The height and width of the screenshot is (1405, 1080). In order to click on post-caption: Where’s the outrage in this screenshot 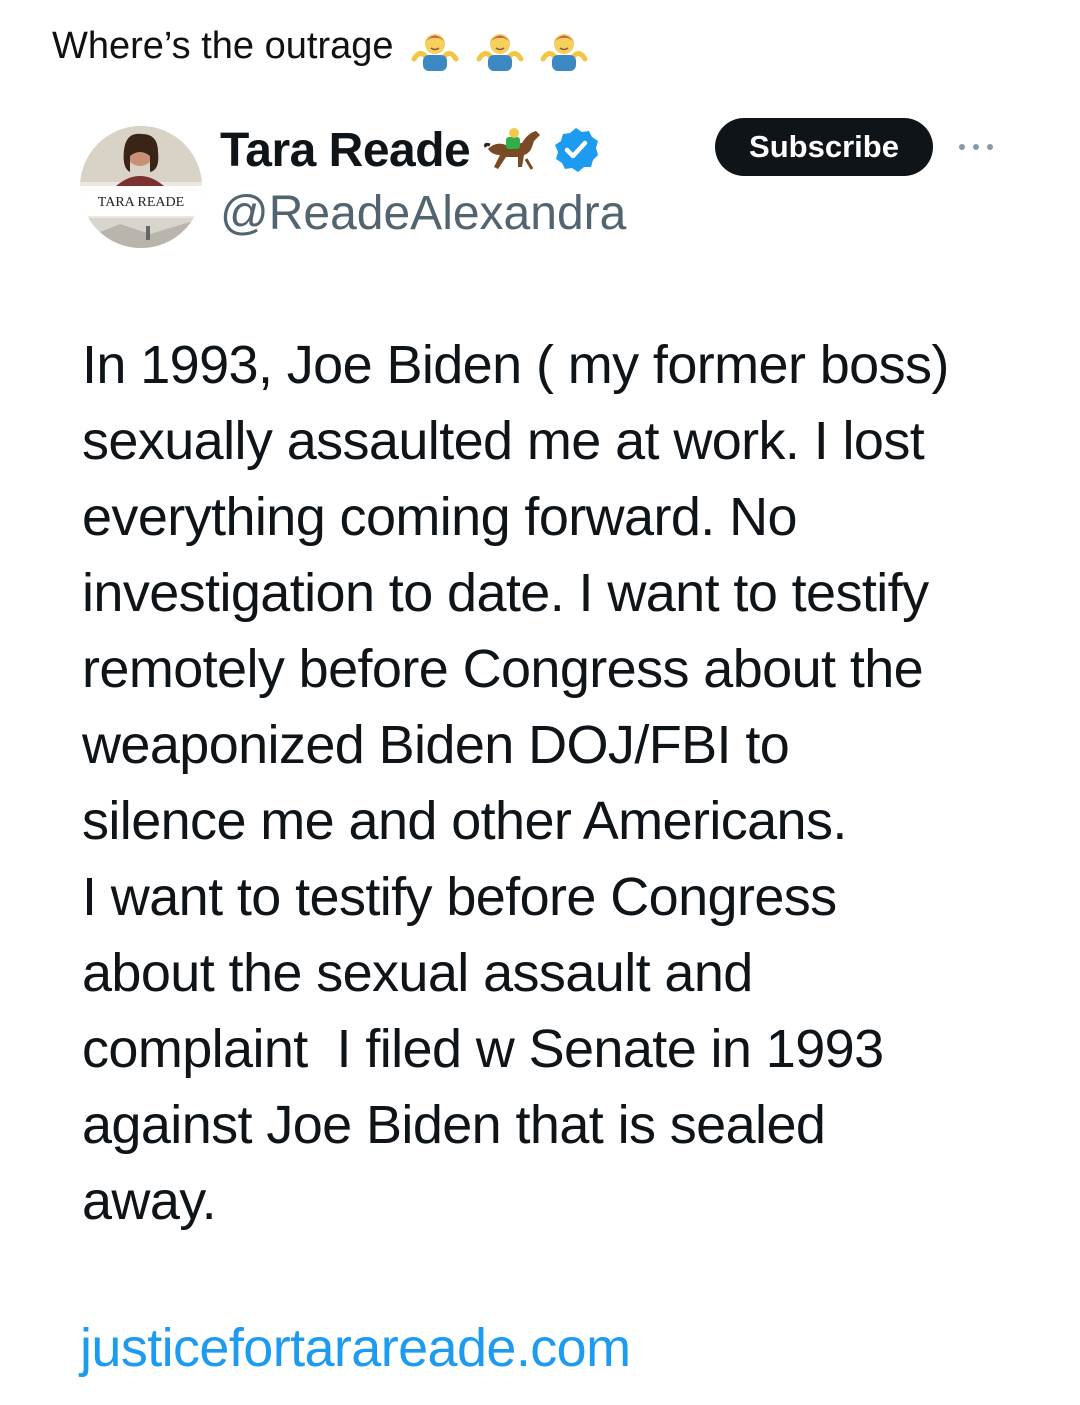, I will do `click(322, 47)`.